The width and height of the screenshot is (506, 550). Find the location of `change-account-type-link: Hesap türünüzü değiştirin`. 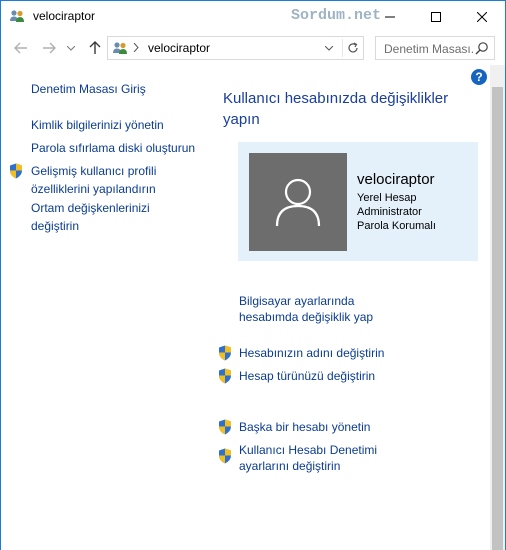

change-account-type-link: Hesap türünüzü değiştirin is located at coordinates (307, 376).